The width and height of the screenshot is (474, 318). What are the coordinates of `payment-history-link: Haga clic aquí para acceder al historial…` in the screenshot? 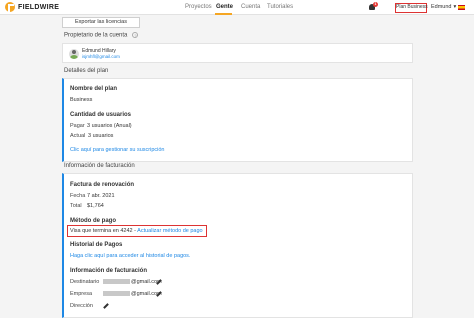 It's located at (130, 256).